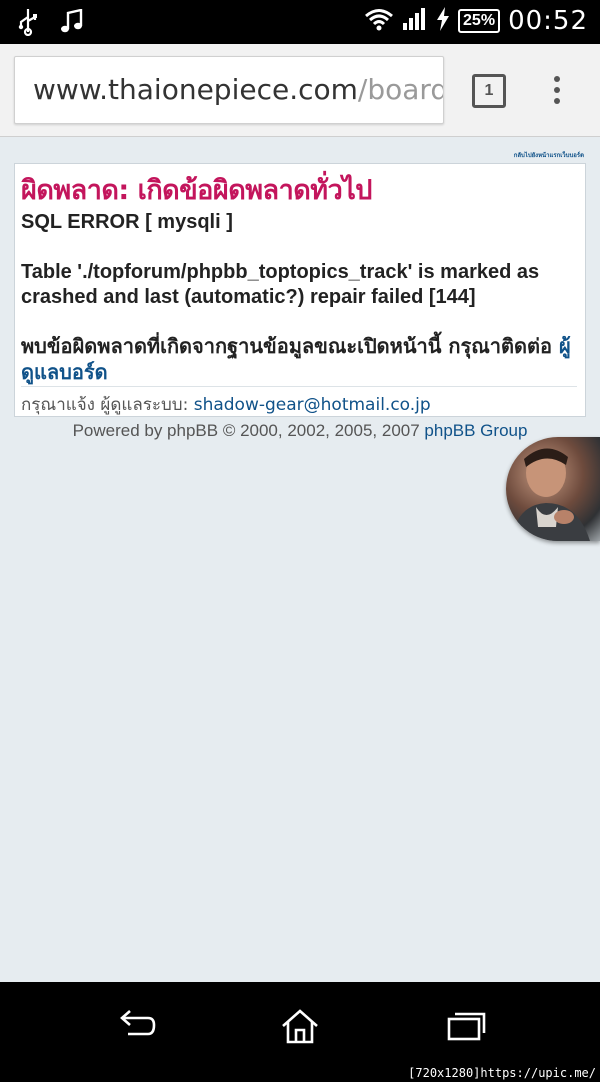  Describe the element at coordinates (549, 155) in the screenshot. I see `back-to-board-link: กลับไปยังหน้าแรกเว็บบอร์ด` at that location.